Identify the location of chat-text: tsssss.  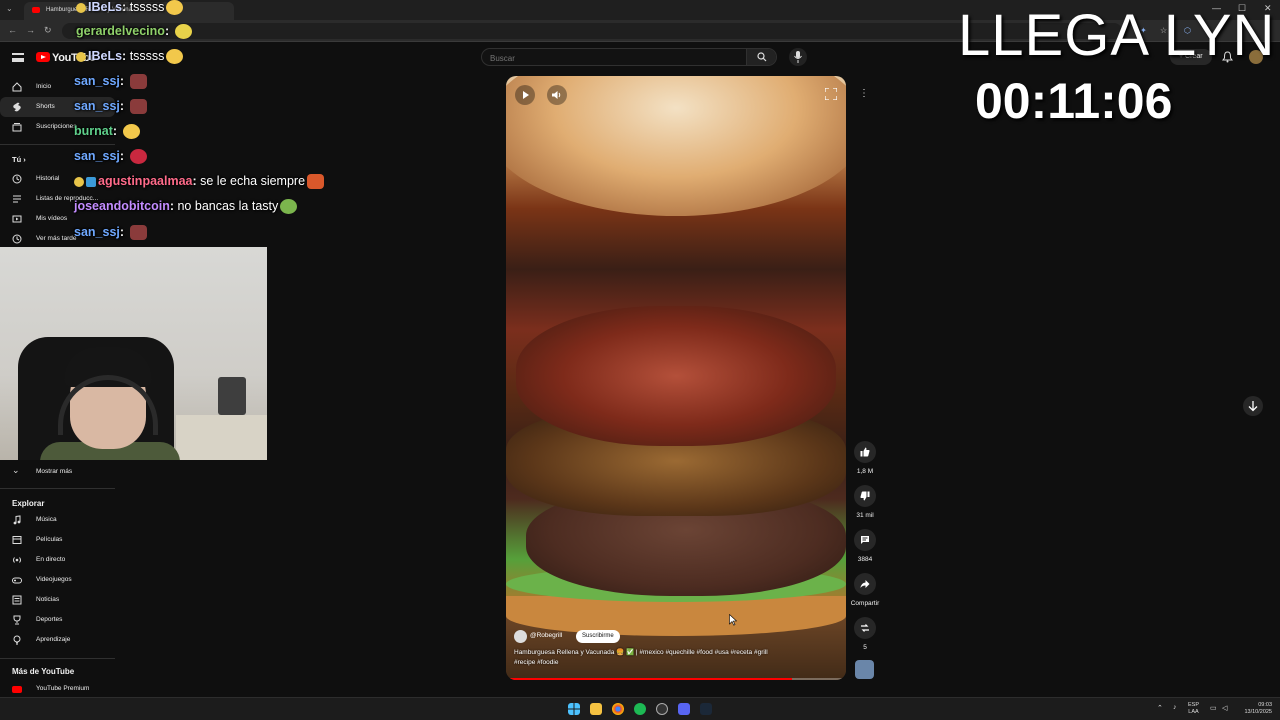
(147, 7).